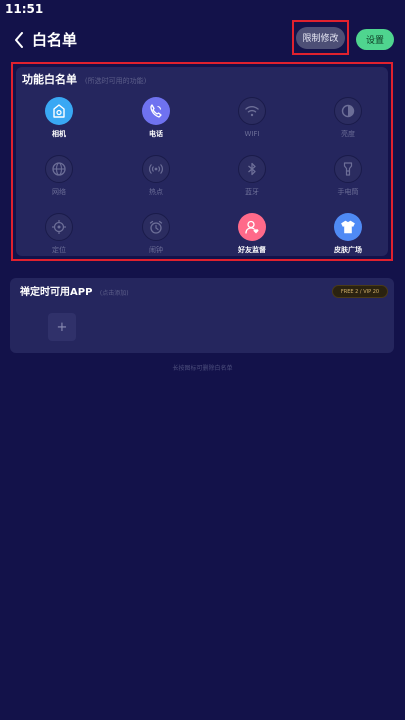 The width and height of the screenshot is (405, 720). Describe the element at coordinates (202, 38) in the screenshot. I see `header: 白名单 限制修改 设置` at that location.